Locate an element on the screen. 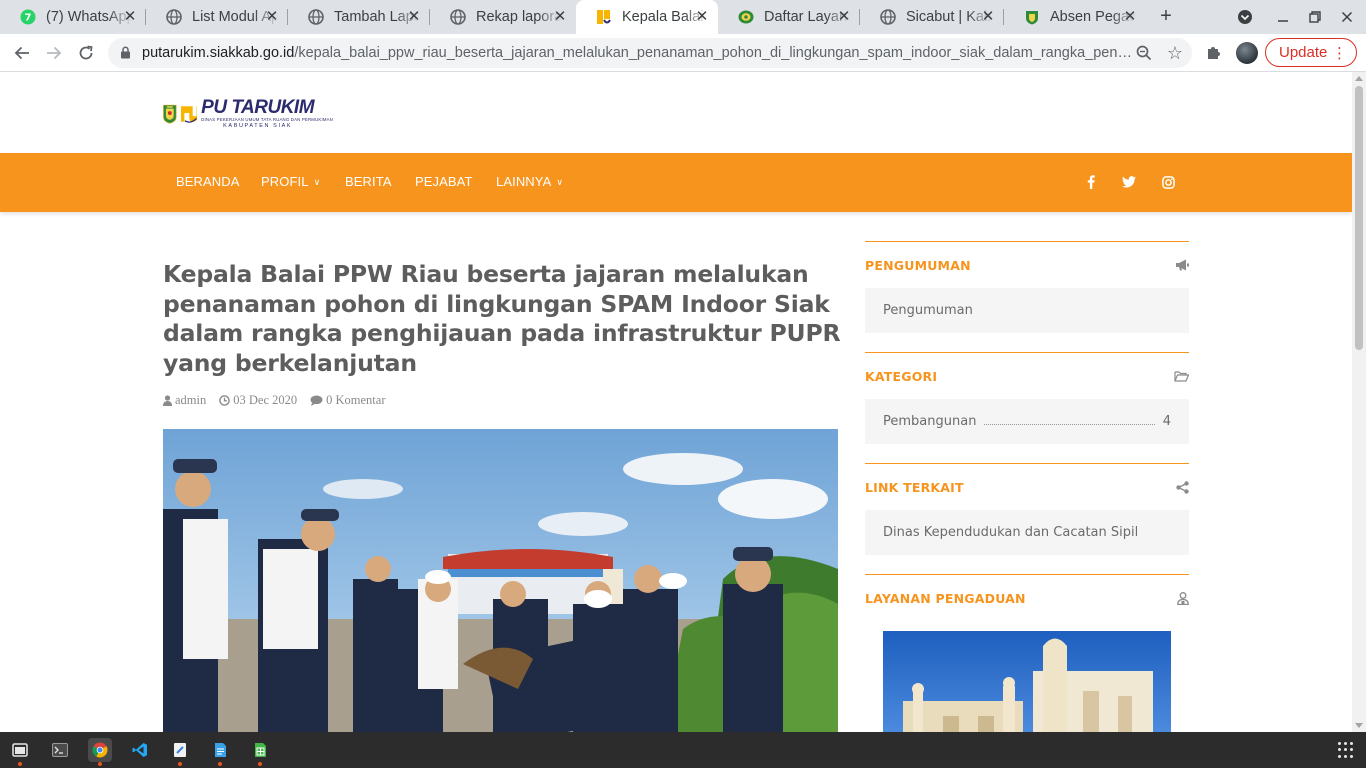 The image size is (1366, 768). page-scrollbar is located at coordinates (1359, 402).